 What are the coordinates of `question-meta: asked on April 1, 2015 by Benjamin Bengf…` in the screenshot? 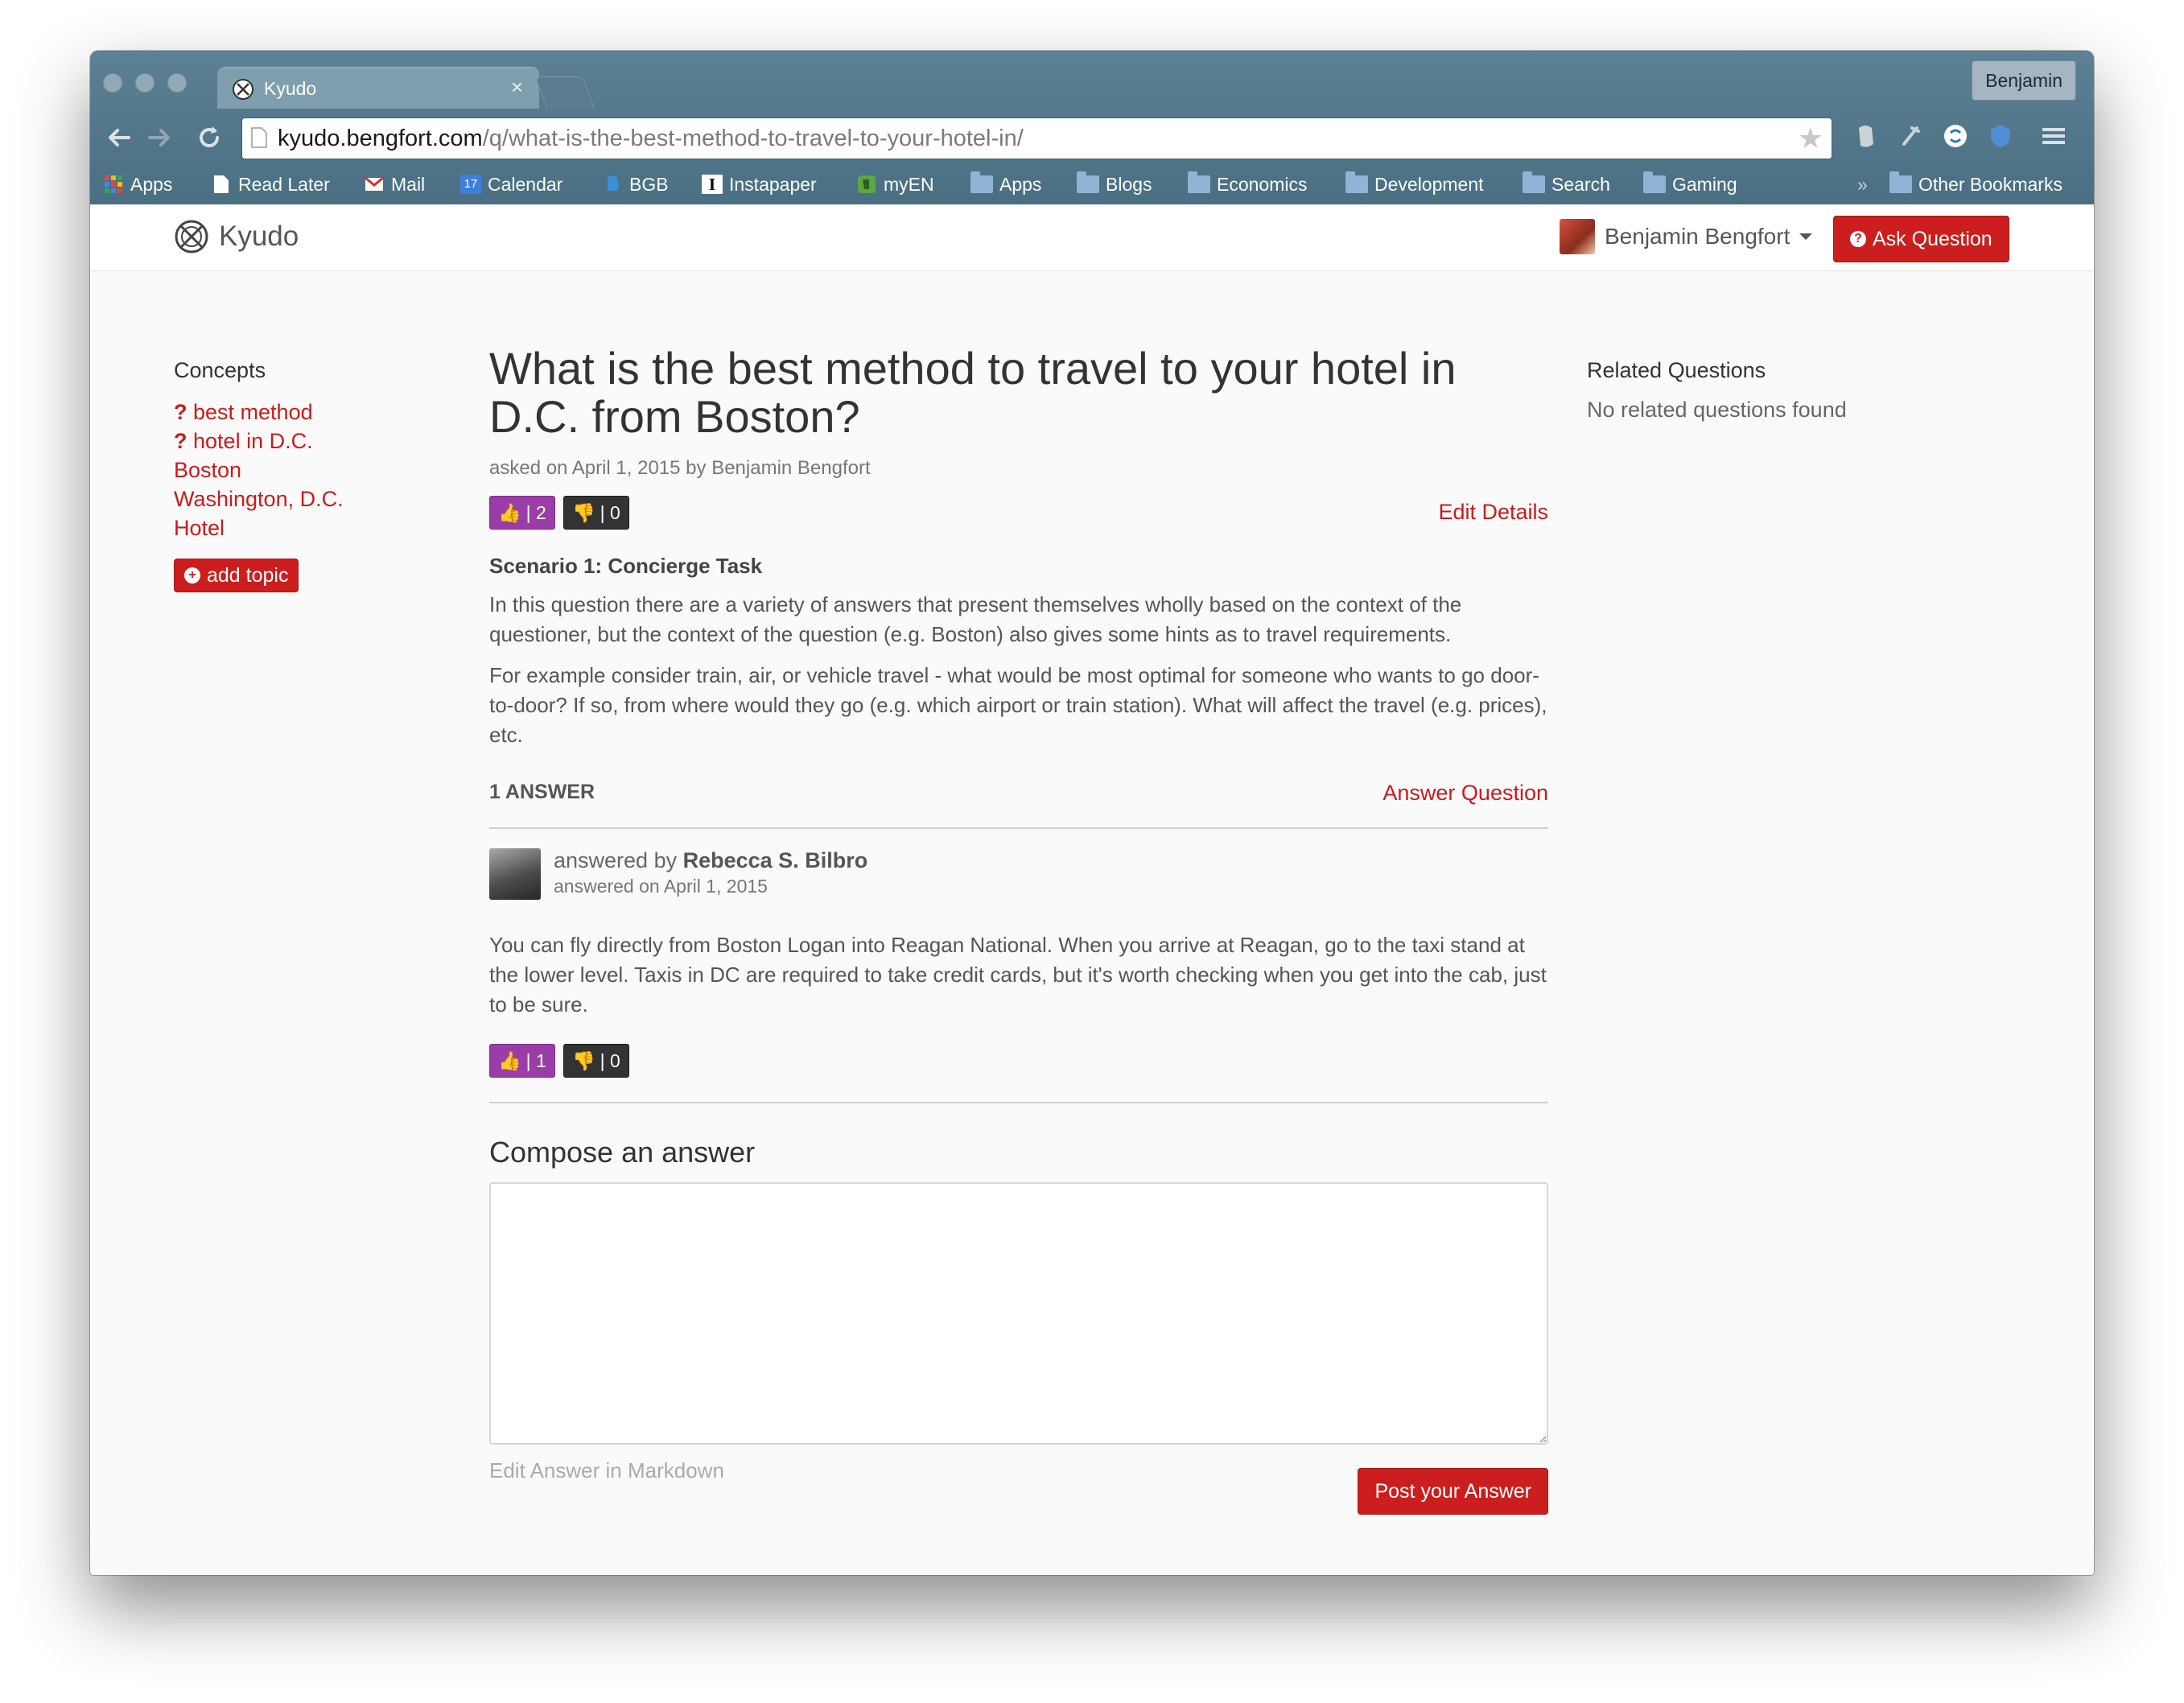 It's located at (680, 468).